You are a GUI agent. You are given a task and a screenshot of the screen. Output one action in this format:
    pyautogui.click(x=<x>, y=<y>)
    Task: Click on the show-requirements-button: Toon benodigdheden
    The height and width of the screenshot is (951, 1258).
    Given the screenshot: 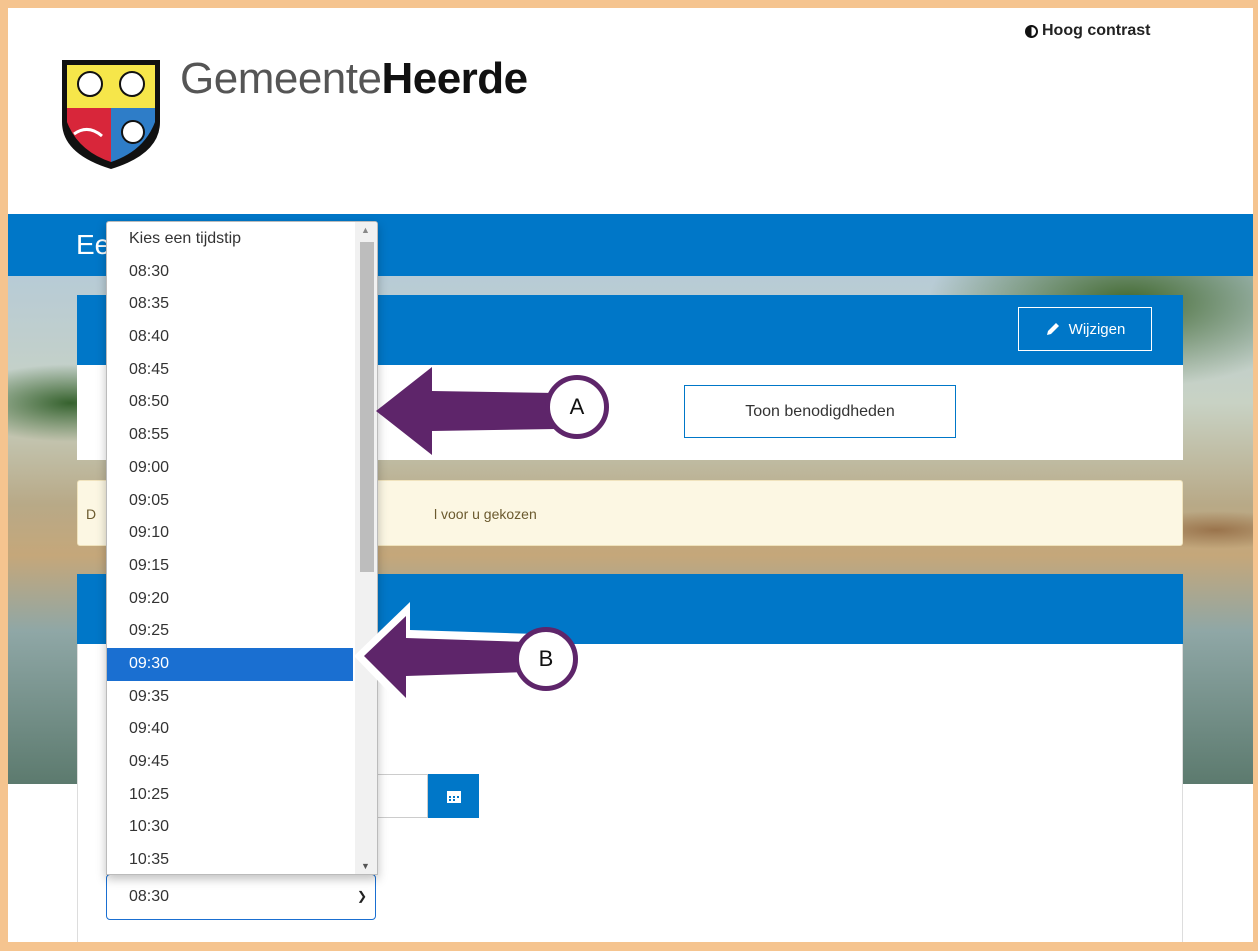 What is the action you would take?
    pyautogui.click(x=820, y=411)
    